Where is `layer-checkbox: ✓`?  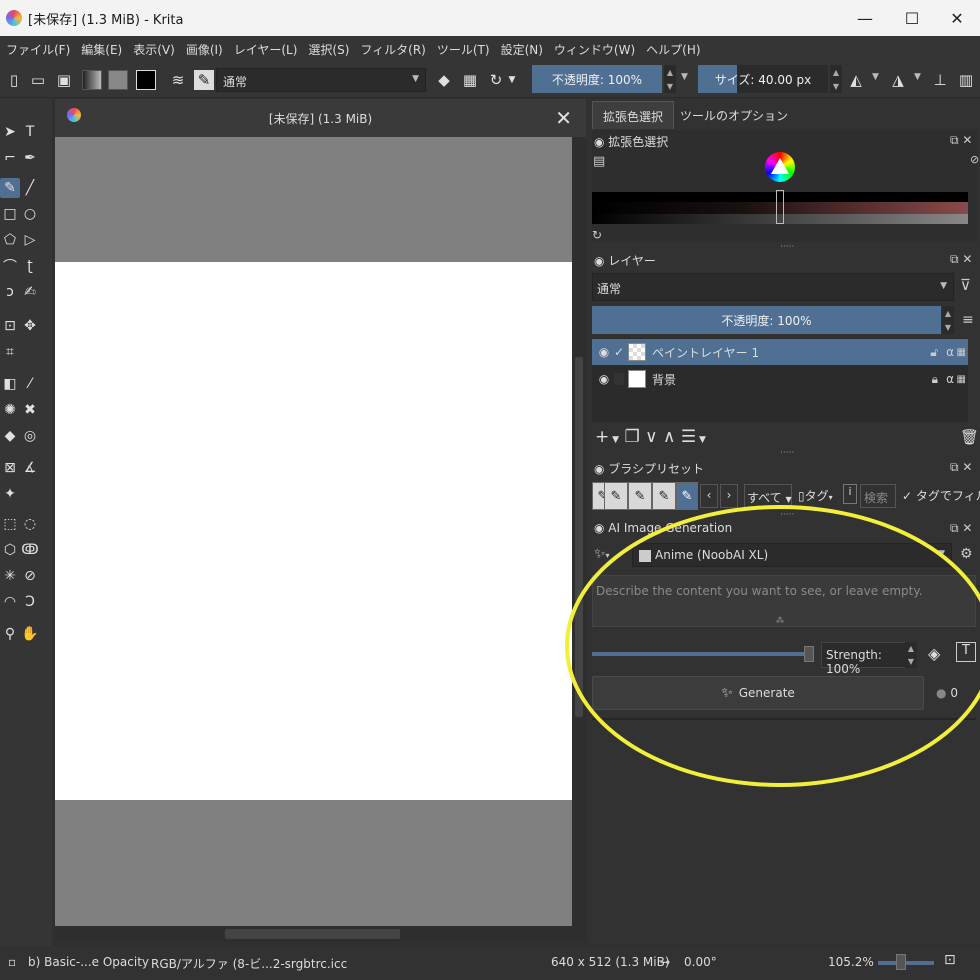
layer-checkbox: ✓ is located at coordinates (621, 352).